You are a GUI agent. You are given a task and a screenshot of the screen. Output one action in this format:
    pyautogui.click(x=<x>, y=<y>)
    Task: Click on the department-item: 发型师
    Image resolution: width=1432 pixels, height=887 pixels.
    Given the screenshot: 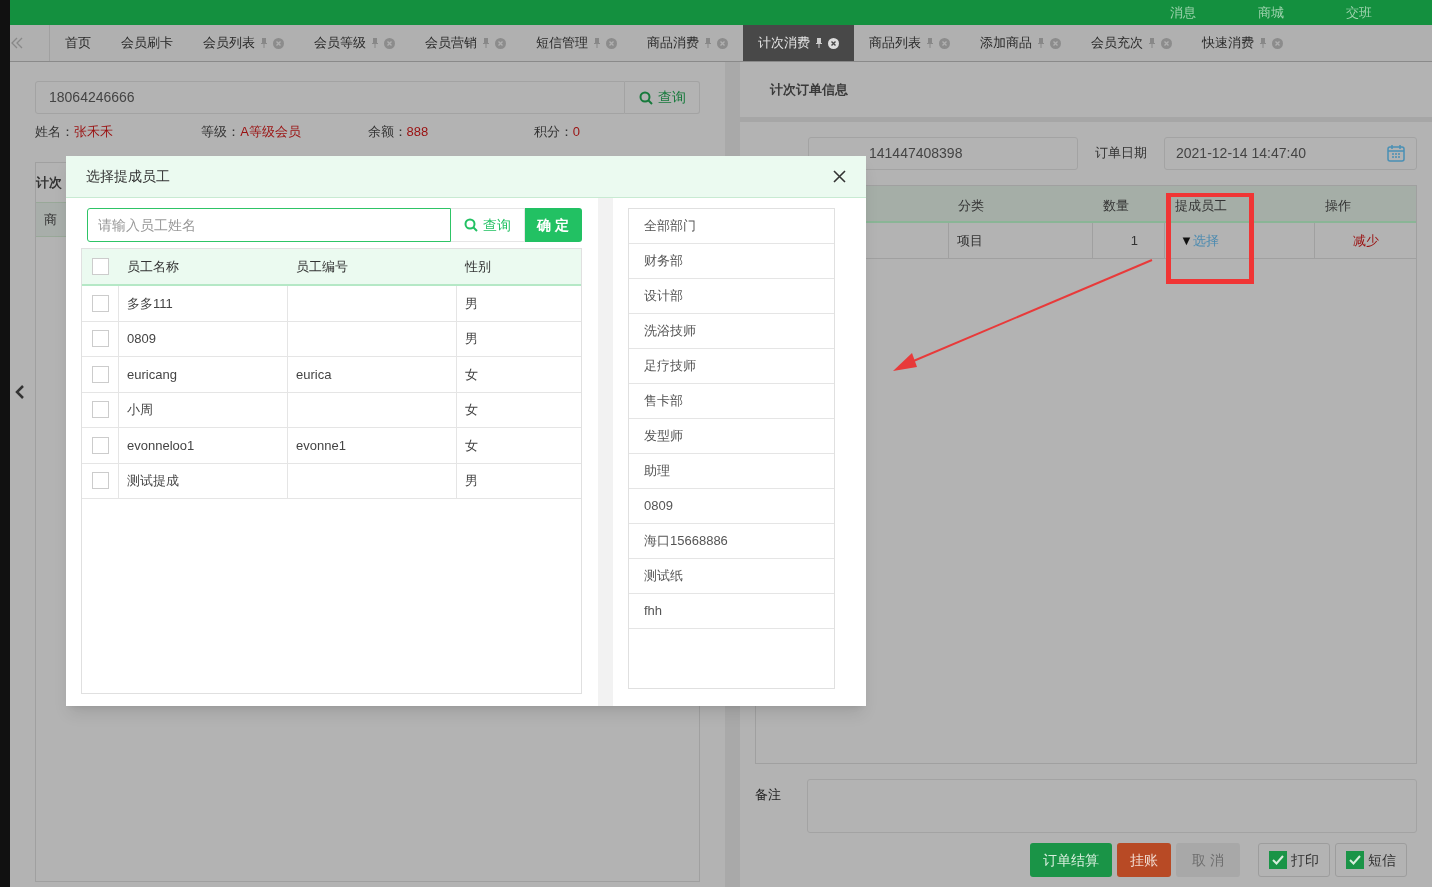 What is the action you would take?
    pyautogui.click(x=731, y=436)
    